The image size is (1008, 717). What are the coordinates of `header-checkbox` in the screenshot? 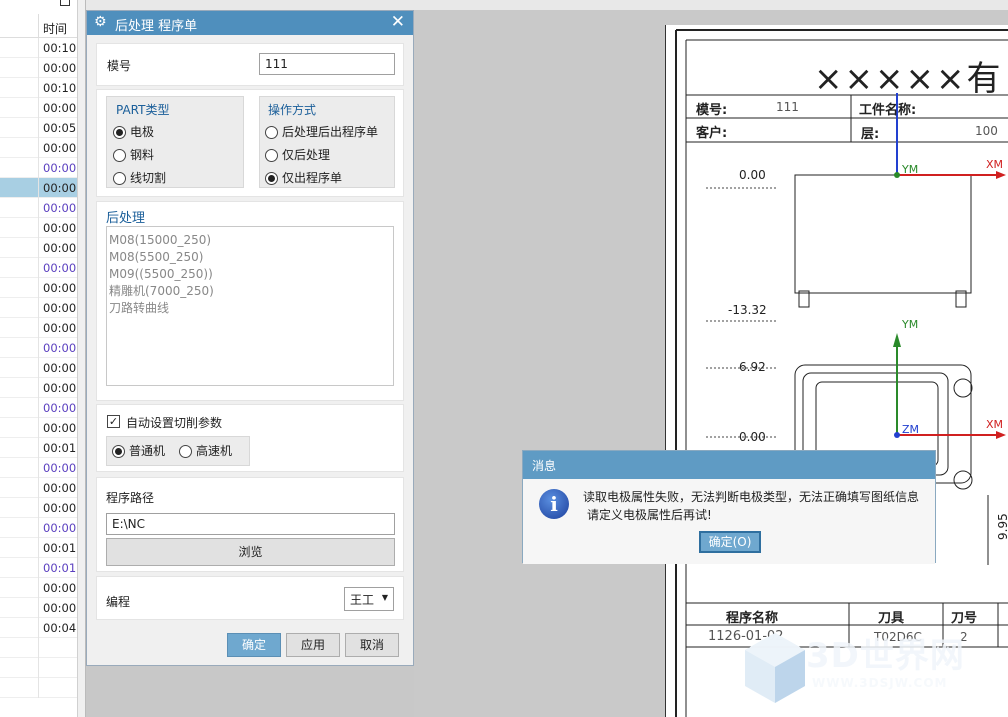 It's located at (65, 3).